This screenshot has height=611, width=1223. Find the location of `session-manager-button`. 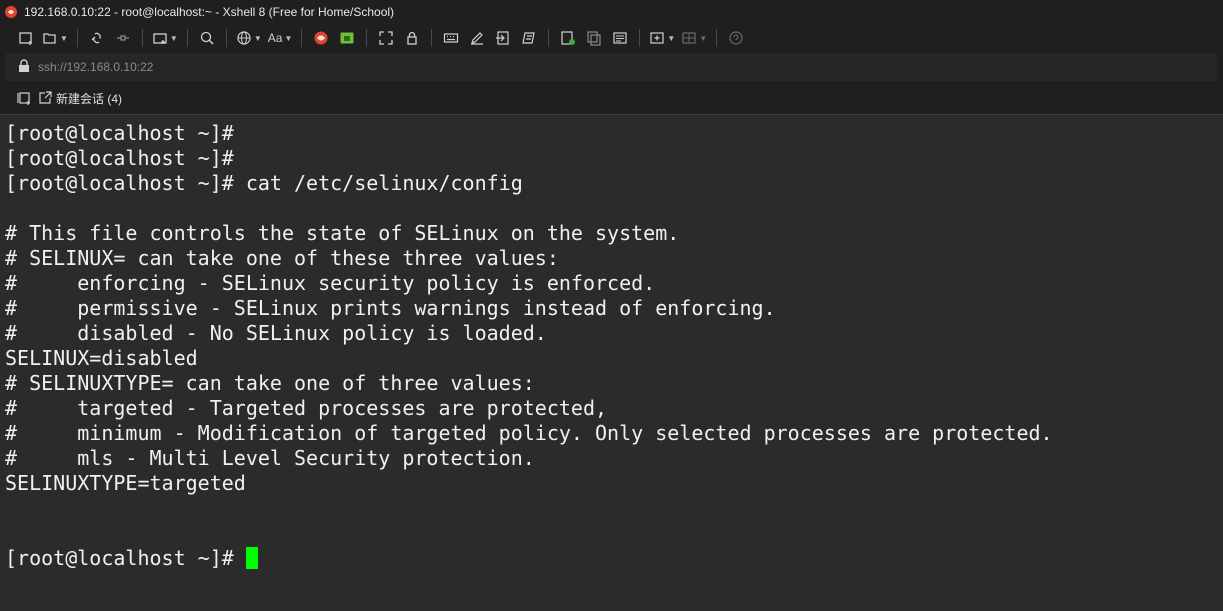

session-manager-button is located at coordinates (24, 98).